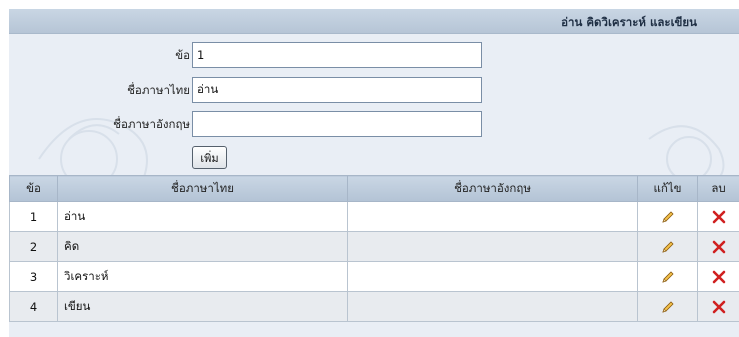 This screenshot has width=739, height=337. What do you see at coordinates (33, 306) in the screenshot?
I see `row-number-cell: 4` at bounding box center [33, 306].